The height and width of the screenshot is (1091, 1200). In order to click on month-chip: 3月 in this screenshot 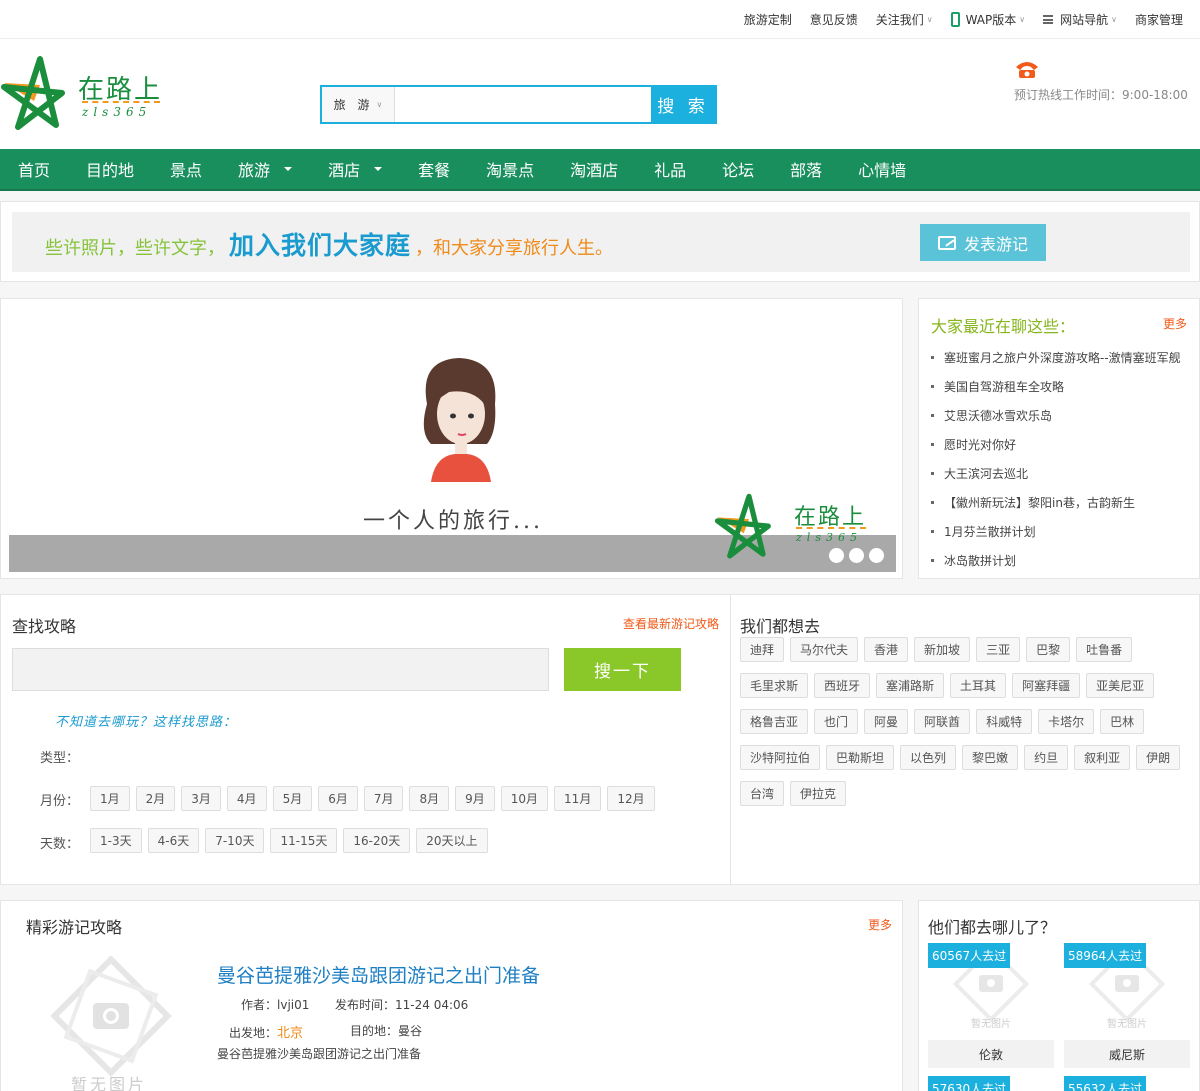, I will do `click(201, 798)`.